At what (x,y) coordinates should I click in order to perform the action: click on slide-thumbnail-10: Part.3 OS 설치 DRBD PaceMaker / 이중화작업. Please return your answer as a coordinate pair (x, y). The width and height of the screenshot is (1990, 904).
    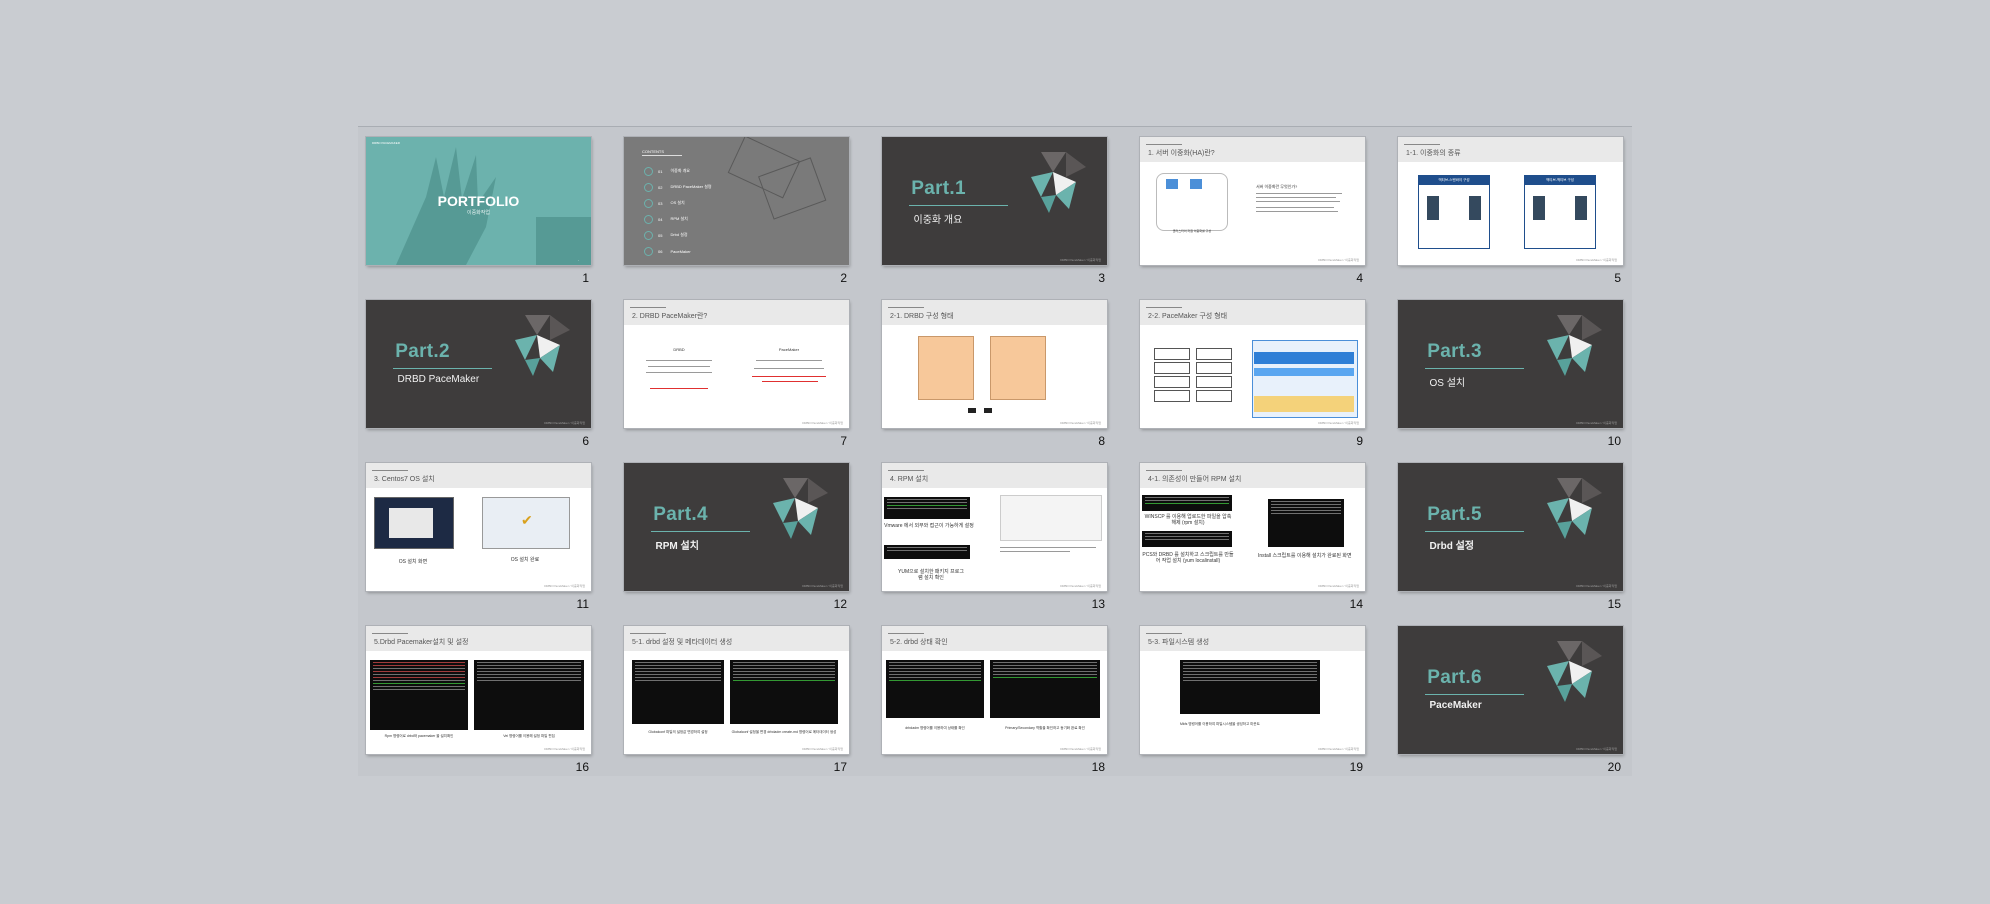
    Looking at the image, I should click on (1510, 364).